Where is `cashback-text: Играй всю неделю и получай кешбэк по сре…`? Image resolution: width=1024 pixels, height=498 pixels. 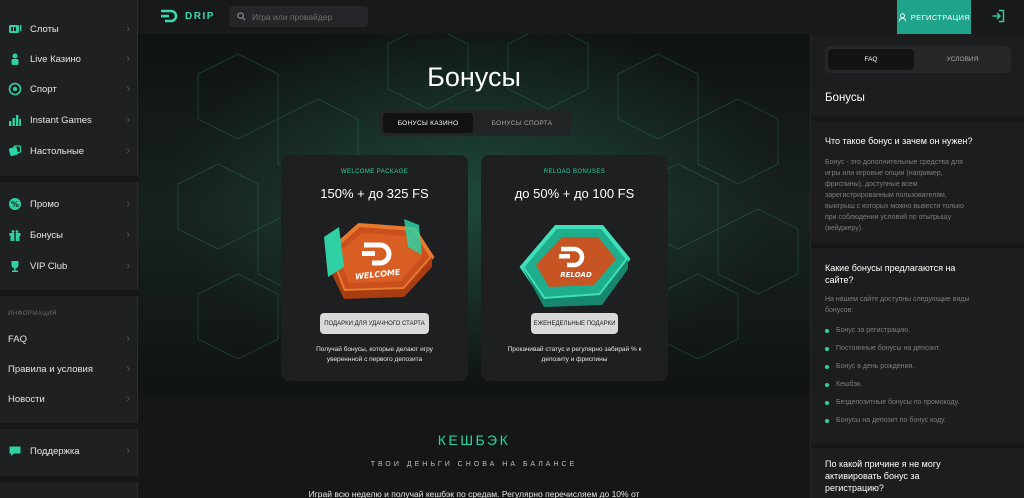 cashback-text: Играй всю неделю и получай кешбэк по сре… is located at coordinates (474, 493).